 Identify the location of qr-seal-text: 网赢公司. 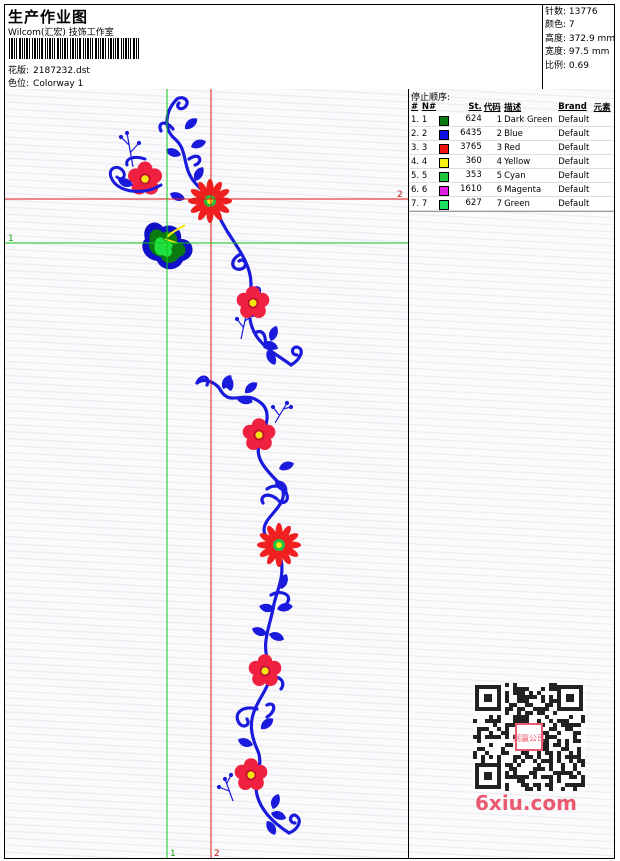
(529, 738).